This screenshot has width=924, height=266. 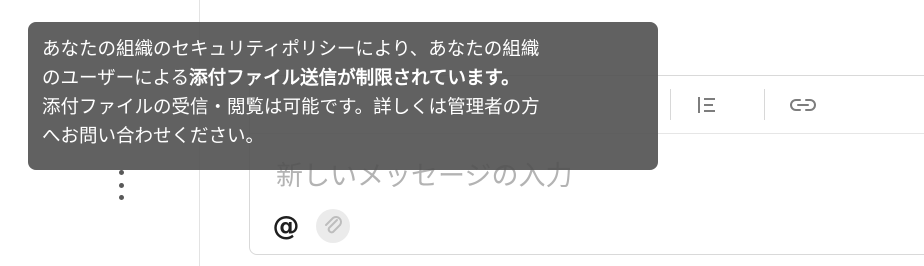 What do you see at coordinates (116, 78) in the screenshot?
I see `tooltip-text: のユーザーによる` at bounding box center [116, 78].